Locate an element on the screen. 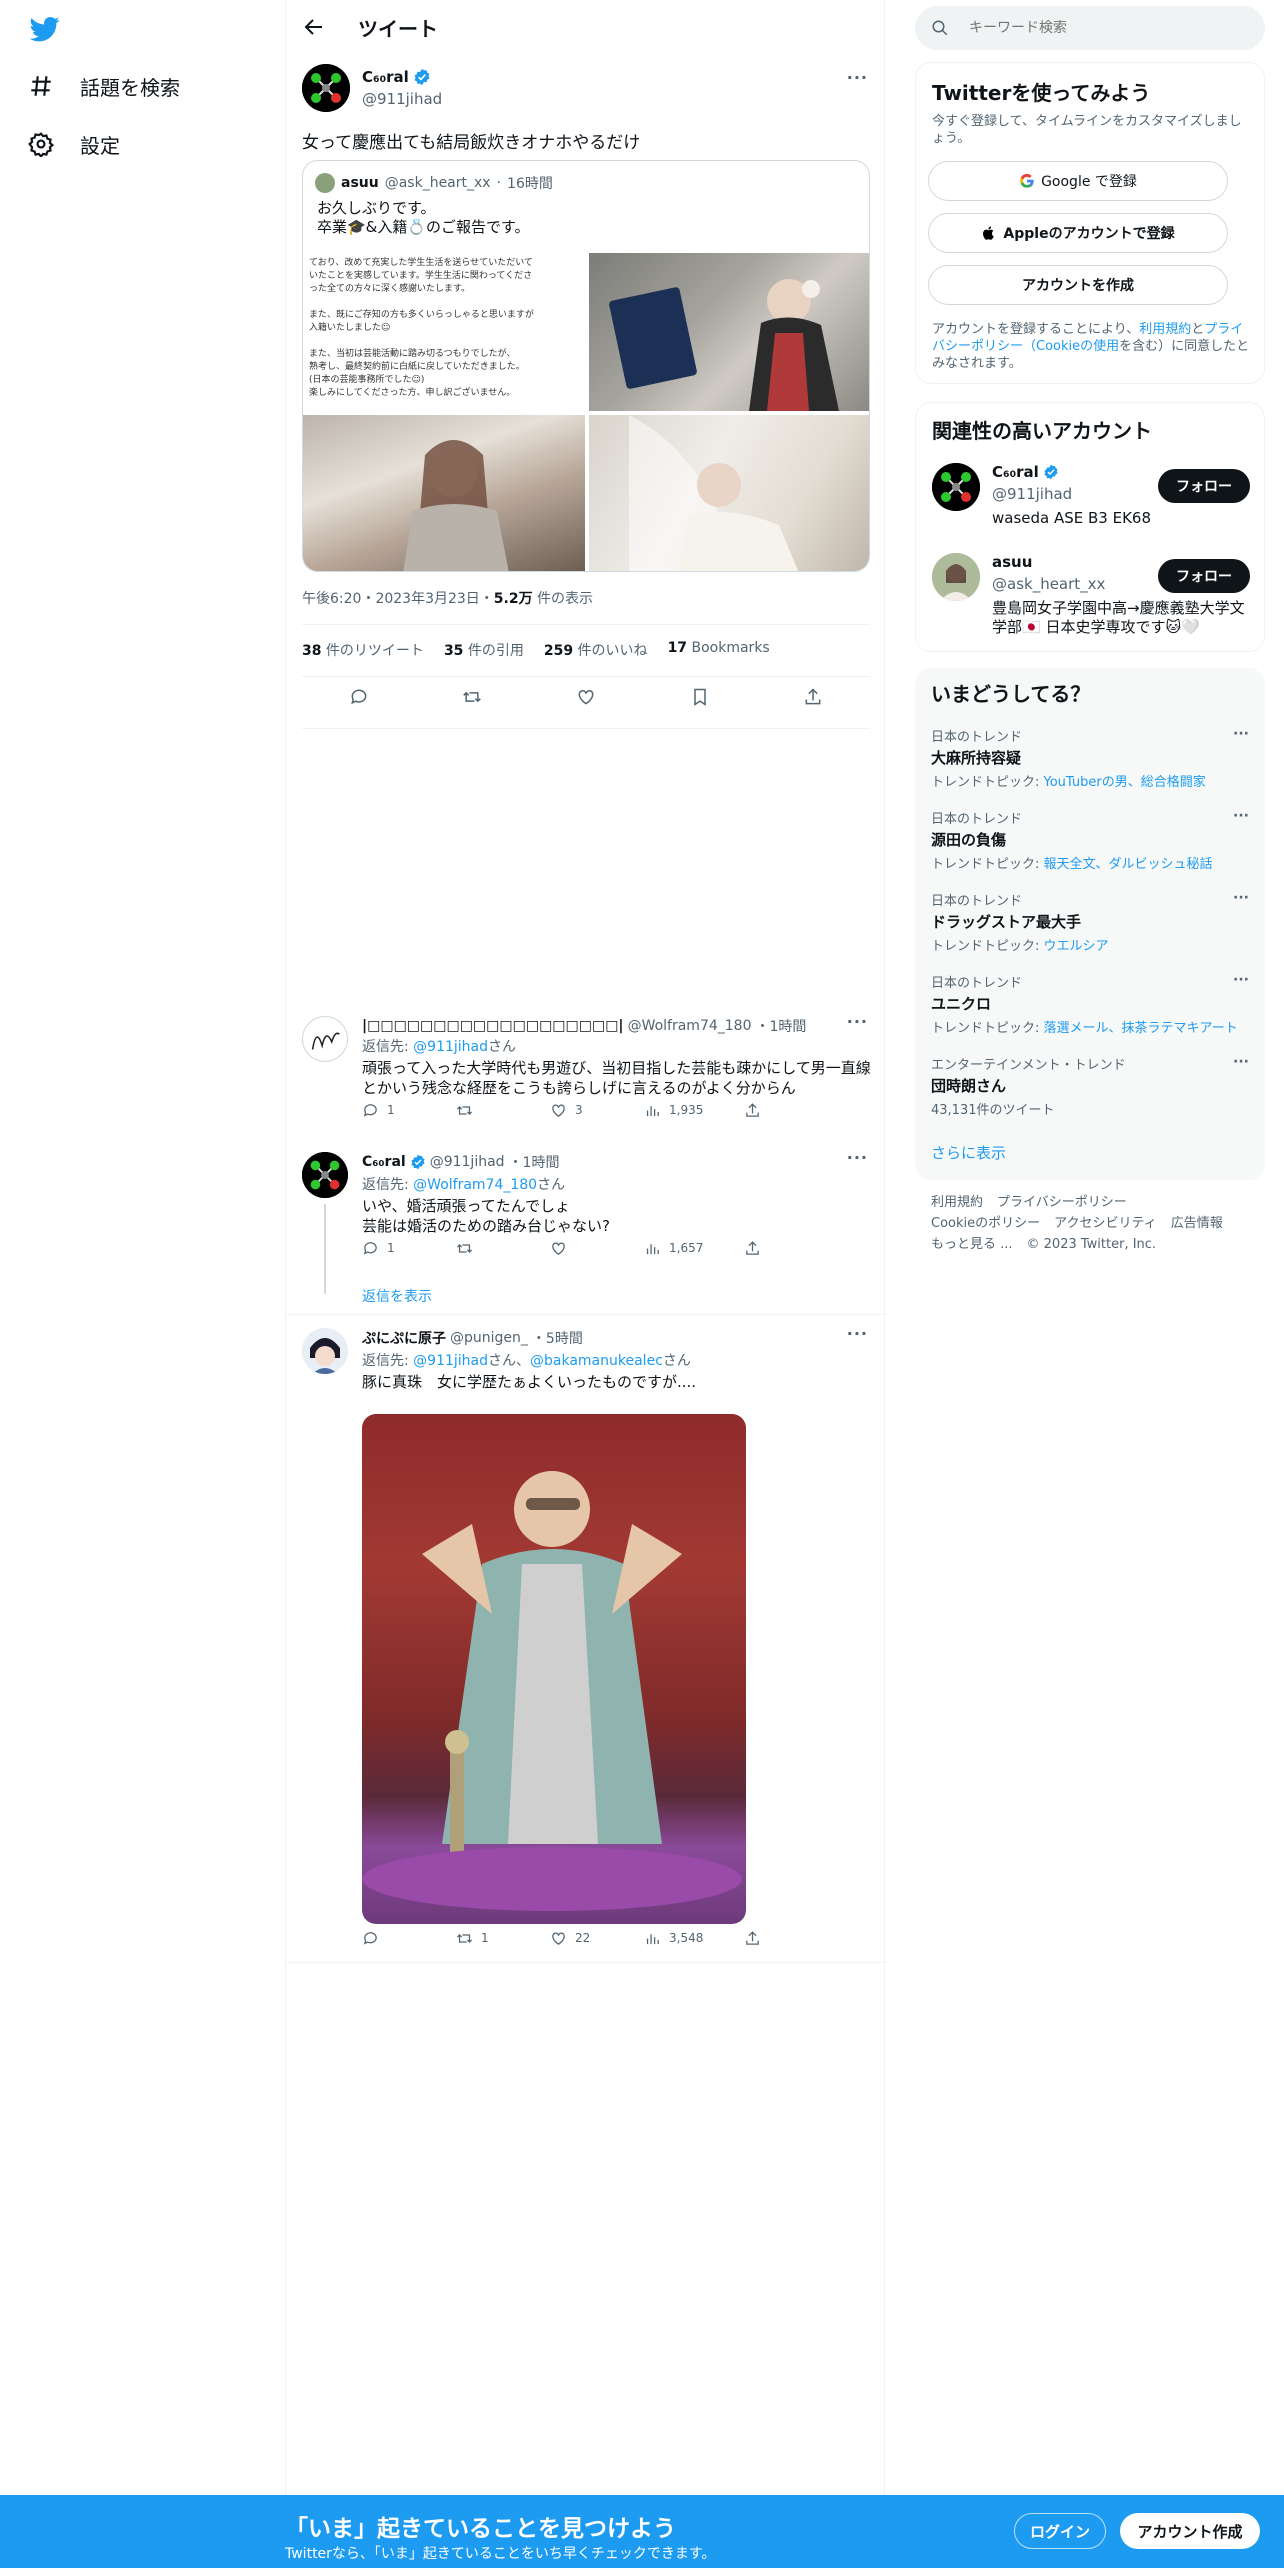 The width and height of the screenshot is (1284, 2568). footer-link: 利用規約 is located at coordinates (957, 1202).